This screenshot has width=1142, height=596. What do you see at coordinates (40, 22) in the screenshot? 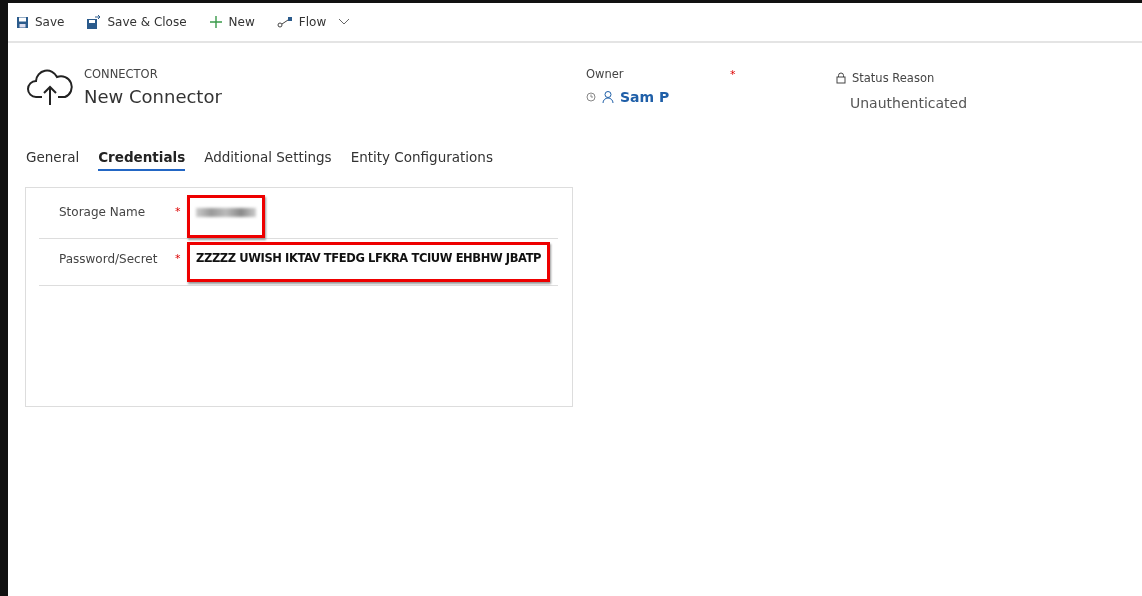
I see `save-button: Save` at bounding box center [40, 22].